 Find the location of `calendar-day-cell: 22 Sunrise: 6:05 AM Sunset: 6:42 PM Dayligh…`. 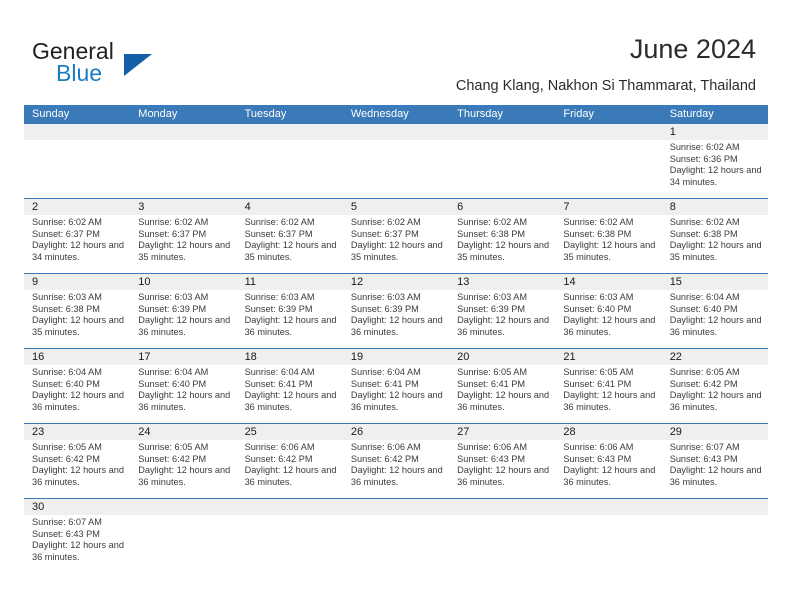

calendar-day-cell: 22 Sunrise: 6:05 AM Sunset: 6:42 PM Dayligh… is located at coordinates (714, 386).